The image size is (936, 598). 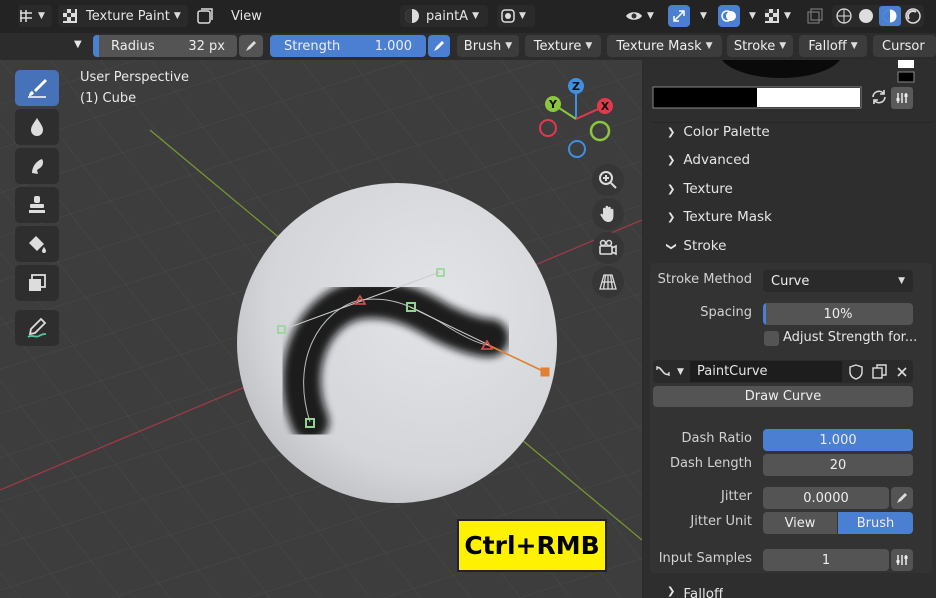 I want to click on dash-ratio-label: Dash Ratio, so click(x=717, y=438).